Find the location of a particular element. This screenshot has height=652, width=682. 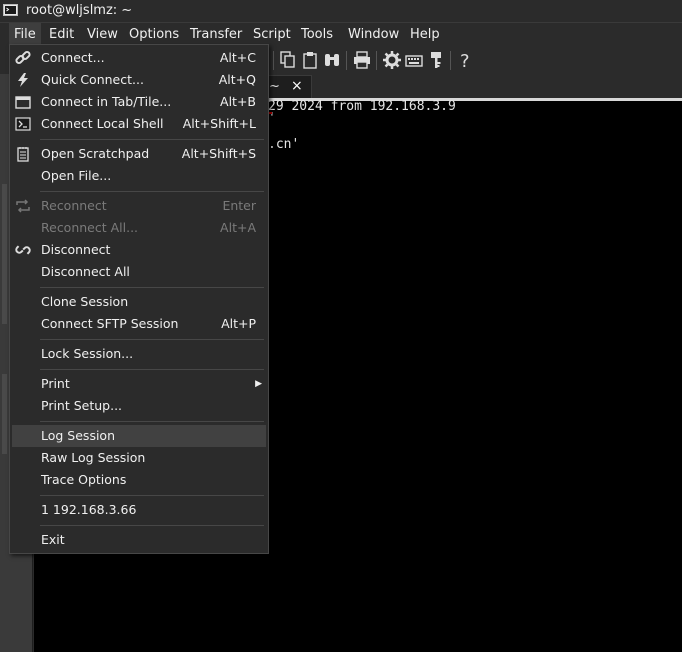

menu-shortcut: Alt+Q is located at coordinates (237, 79).